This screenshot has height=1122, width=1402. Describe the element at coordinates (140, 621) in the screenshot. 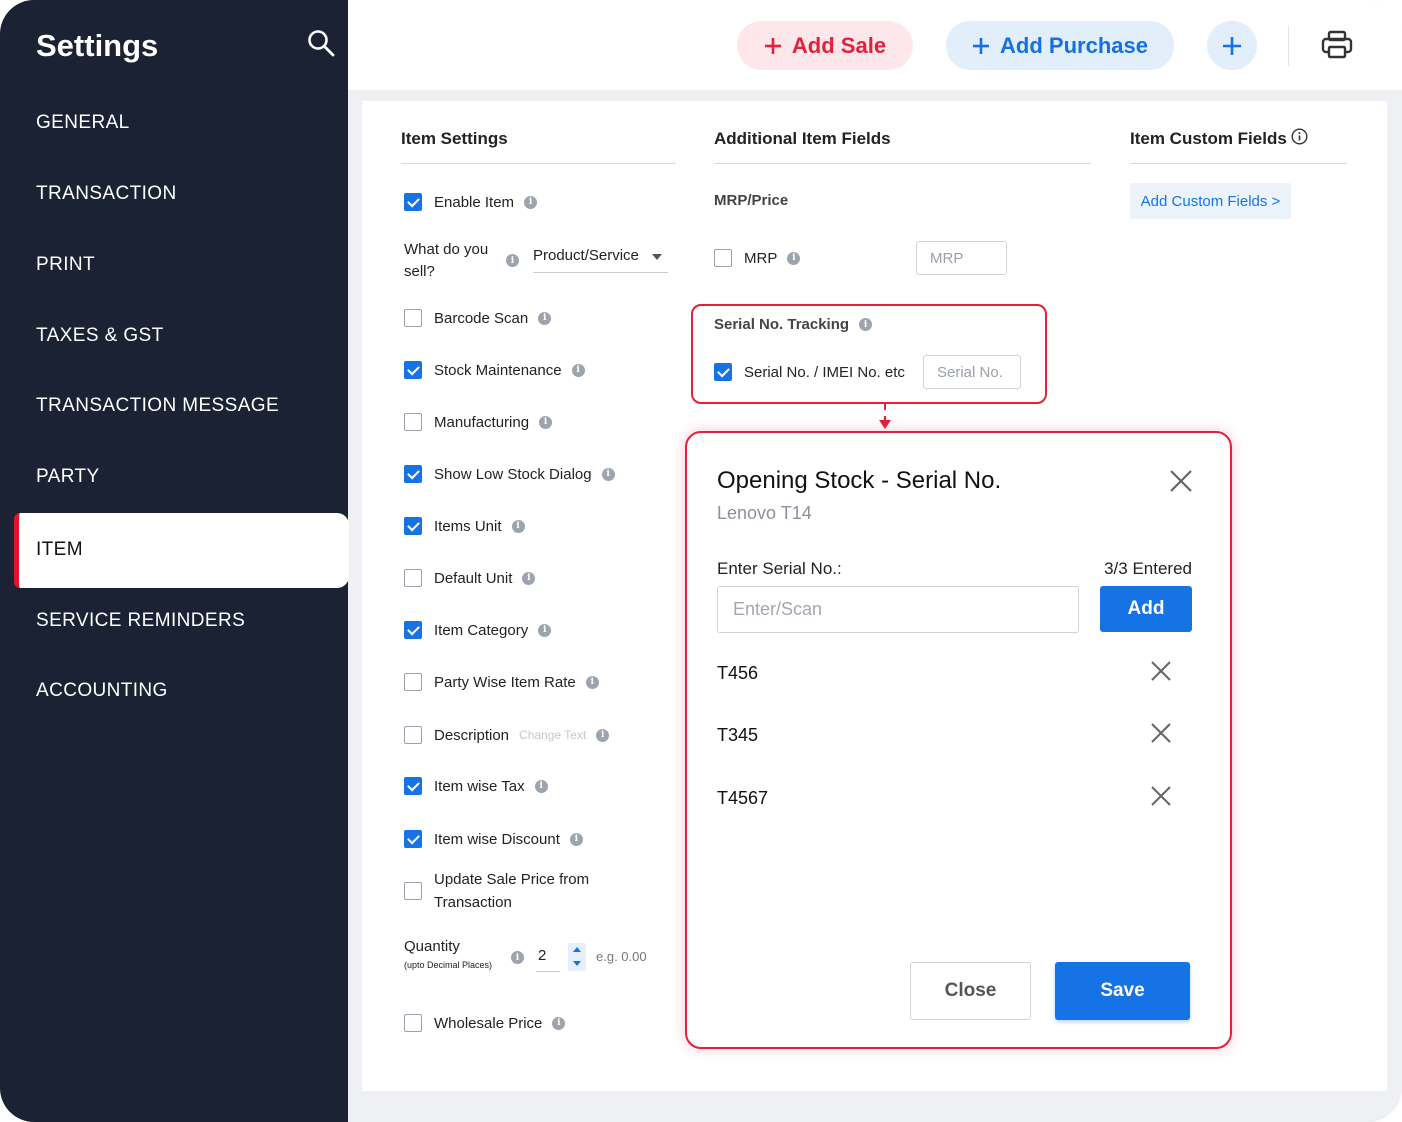

I see `sidebar-item-service-reminders: SERVICE REMINDERS` at that location.